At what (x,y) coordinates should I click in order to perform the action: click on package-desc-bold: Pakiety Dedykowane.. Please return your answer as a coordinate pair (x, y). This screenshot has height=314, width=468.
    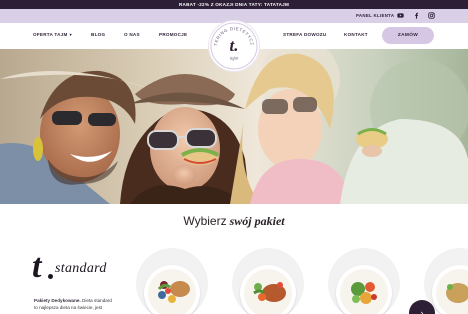
    Looking at the image, I should click on (57, 300).